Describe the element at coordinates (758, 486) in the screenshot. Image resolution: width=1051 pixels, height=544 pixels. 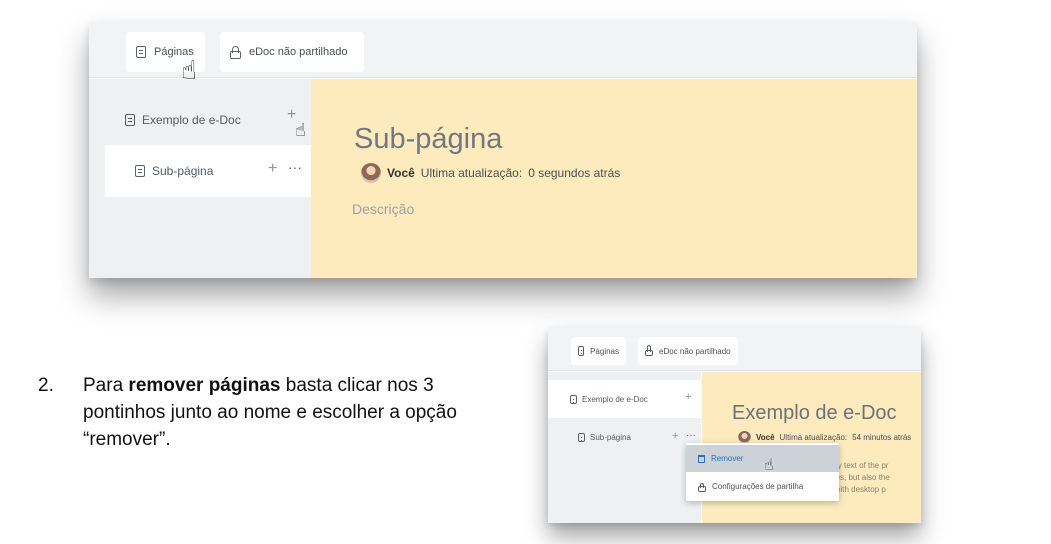
I see `menu-item-label: Configurações de partilha` at that location.